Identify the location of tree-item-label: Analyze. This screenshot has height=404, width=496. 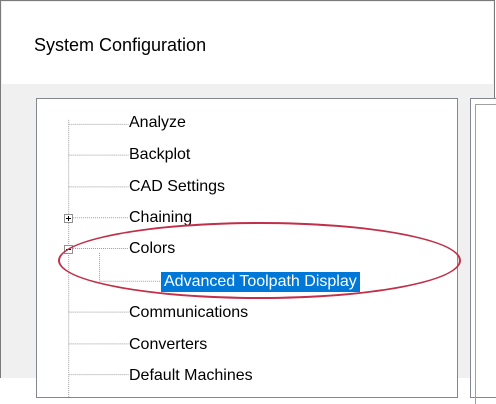
(157, 122).